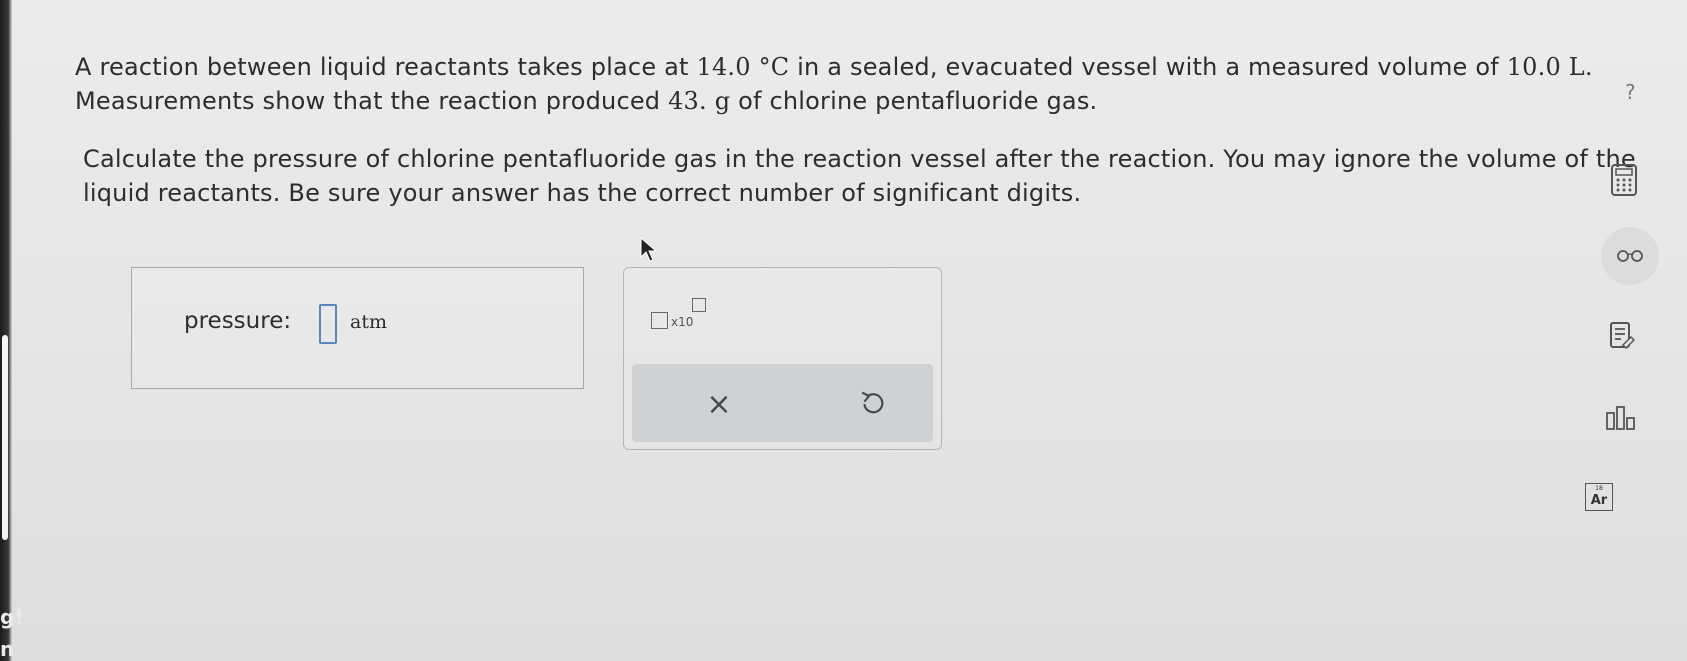 The image size is (1687, 661). Describe the element at coordinates (368, 322) in the screenshot. I see `pressure-unit: atm` at that location.